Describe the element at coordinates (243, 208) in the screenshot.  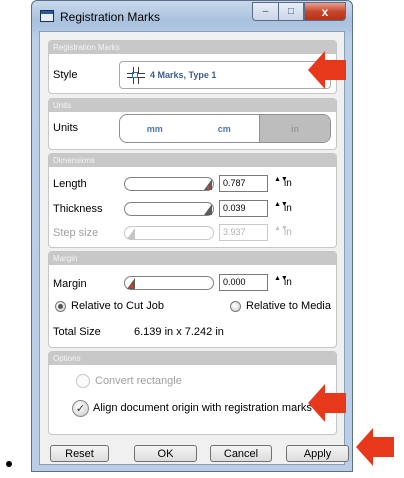
I see `thickness-input: 0.039` at that location.